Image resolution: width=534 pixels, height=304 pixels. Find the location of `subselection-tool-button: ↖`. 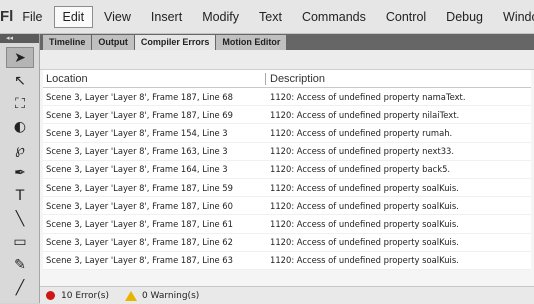

subselection-tool-button: ↖ is located at coordinates (20, 80).